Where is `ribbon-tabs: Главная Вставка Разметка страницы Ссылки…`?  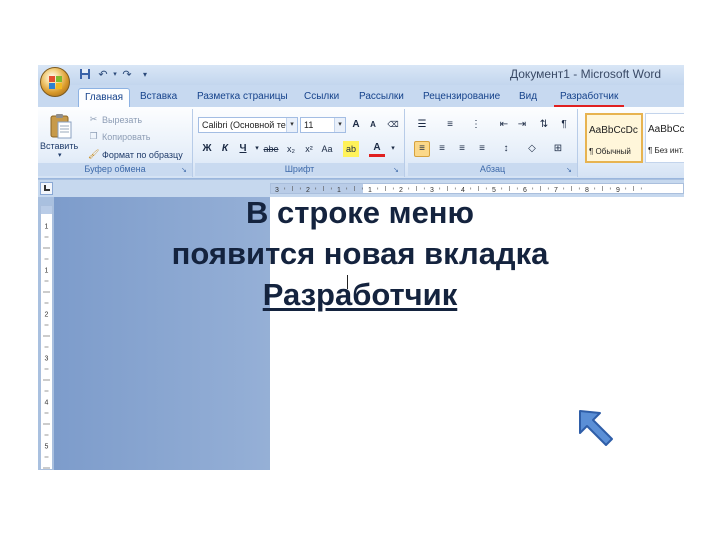 ribbon-tabs: Главная Вставка Разметка страницы Ссылки… is located at coordinates (361, 96).